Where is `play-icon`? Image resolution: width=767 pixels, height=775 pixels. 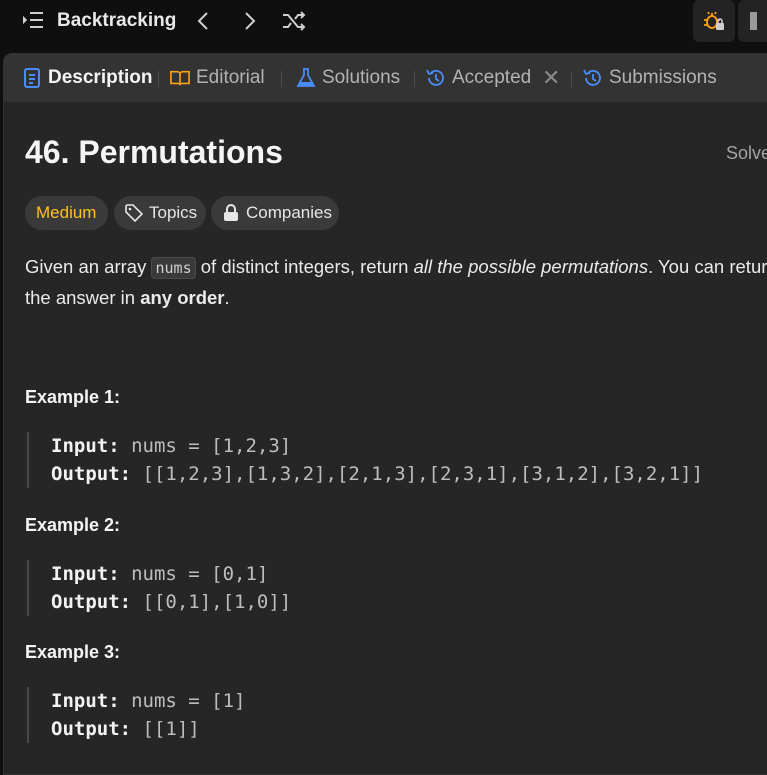 play-icon is located at coordinates (753, 21).